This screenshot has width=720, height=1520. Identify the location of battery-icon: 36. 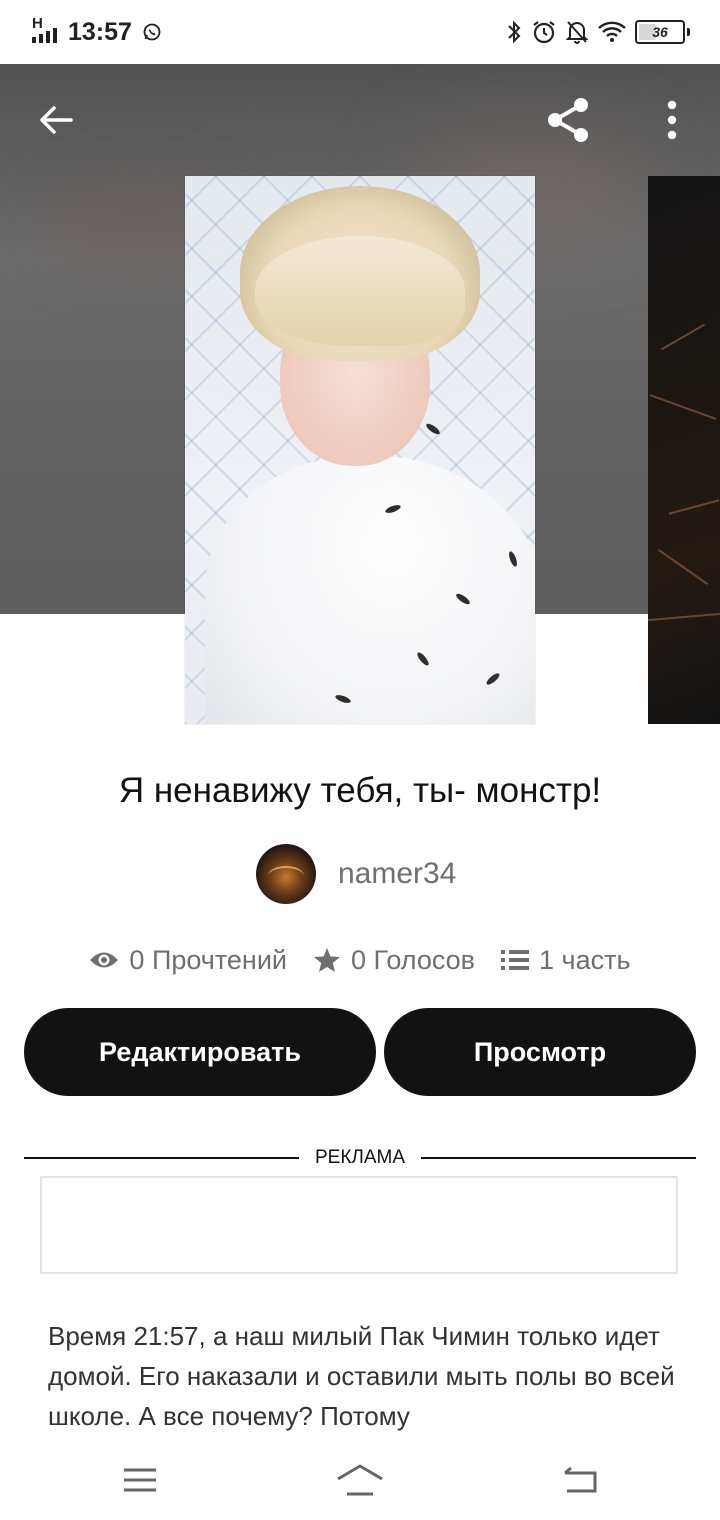
(660, 32).